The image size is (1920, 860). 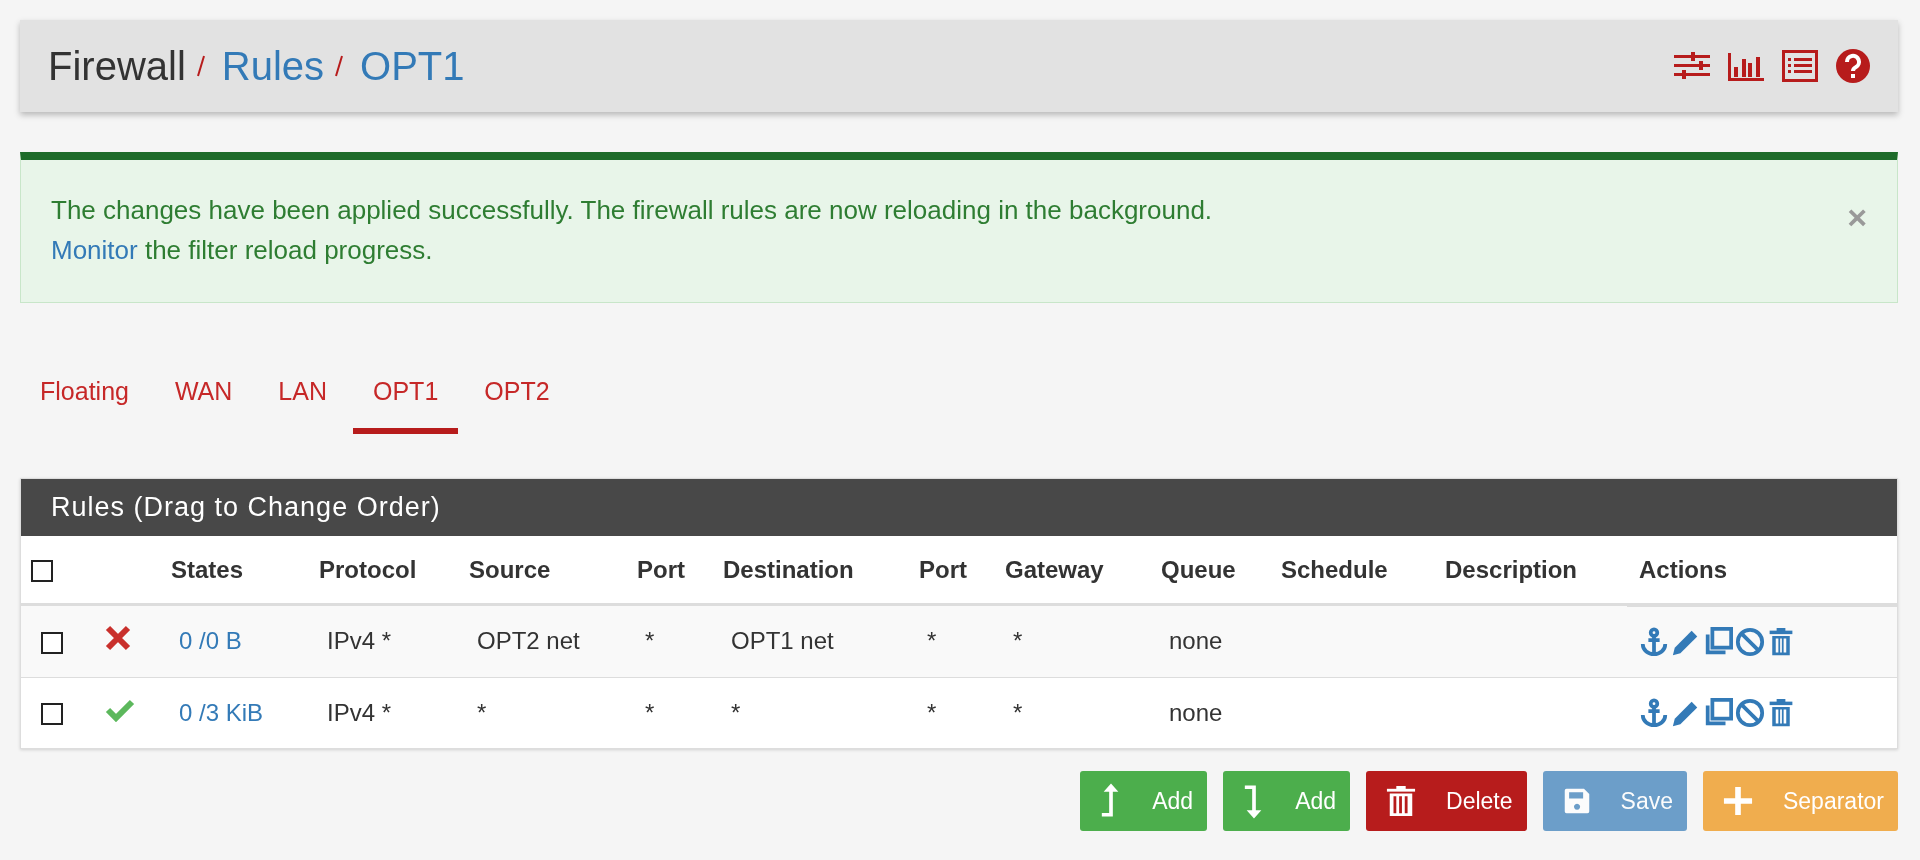 I want to click on column-header: Queue, so click(x=1198, y=569).